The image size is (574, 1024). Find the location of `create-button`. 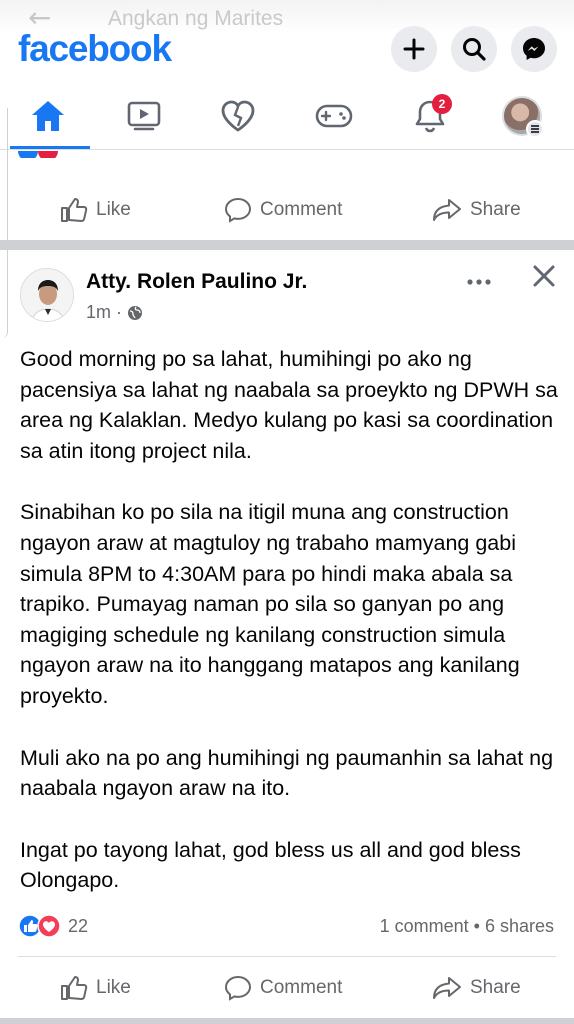

create-button is located at coordinates (414, 49).